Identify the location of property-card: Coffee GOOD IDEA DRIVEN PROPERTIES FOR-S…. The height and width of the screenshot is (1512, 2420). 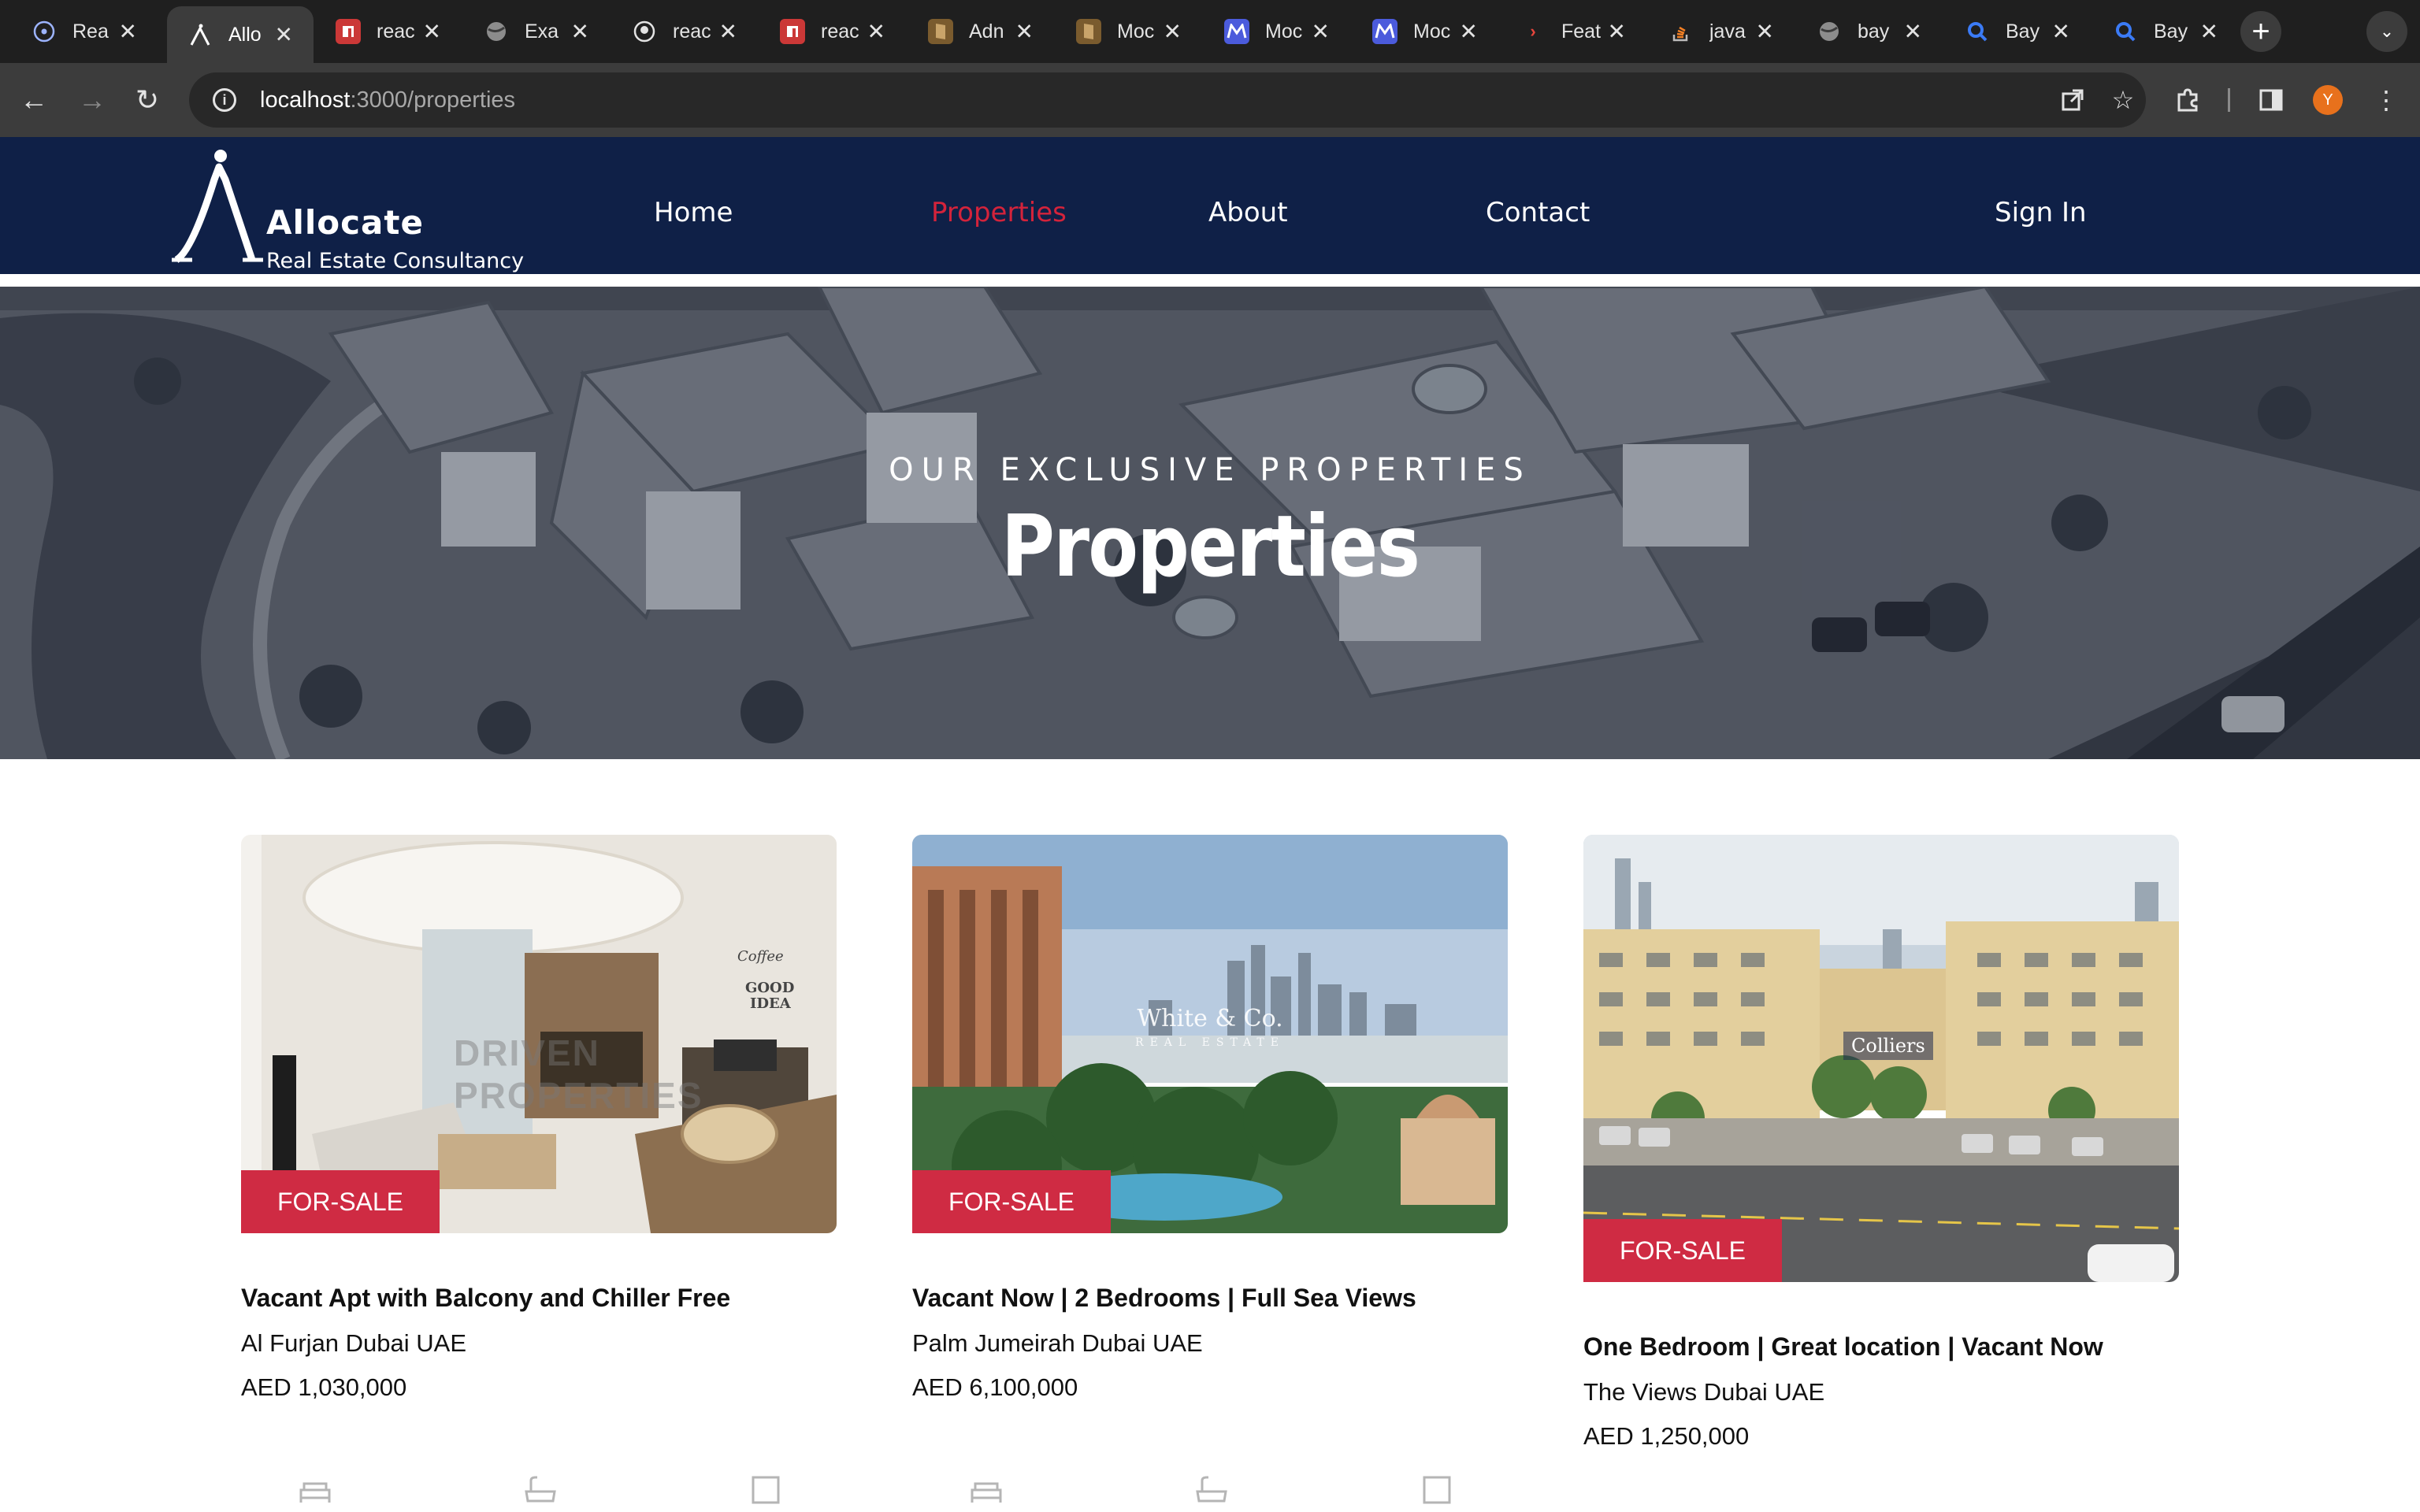
(539, 1173).